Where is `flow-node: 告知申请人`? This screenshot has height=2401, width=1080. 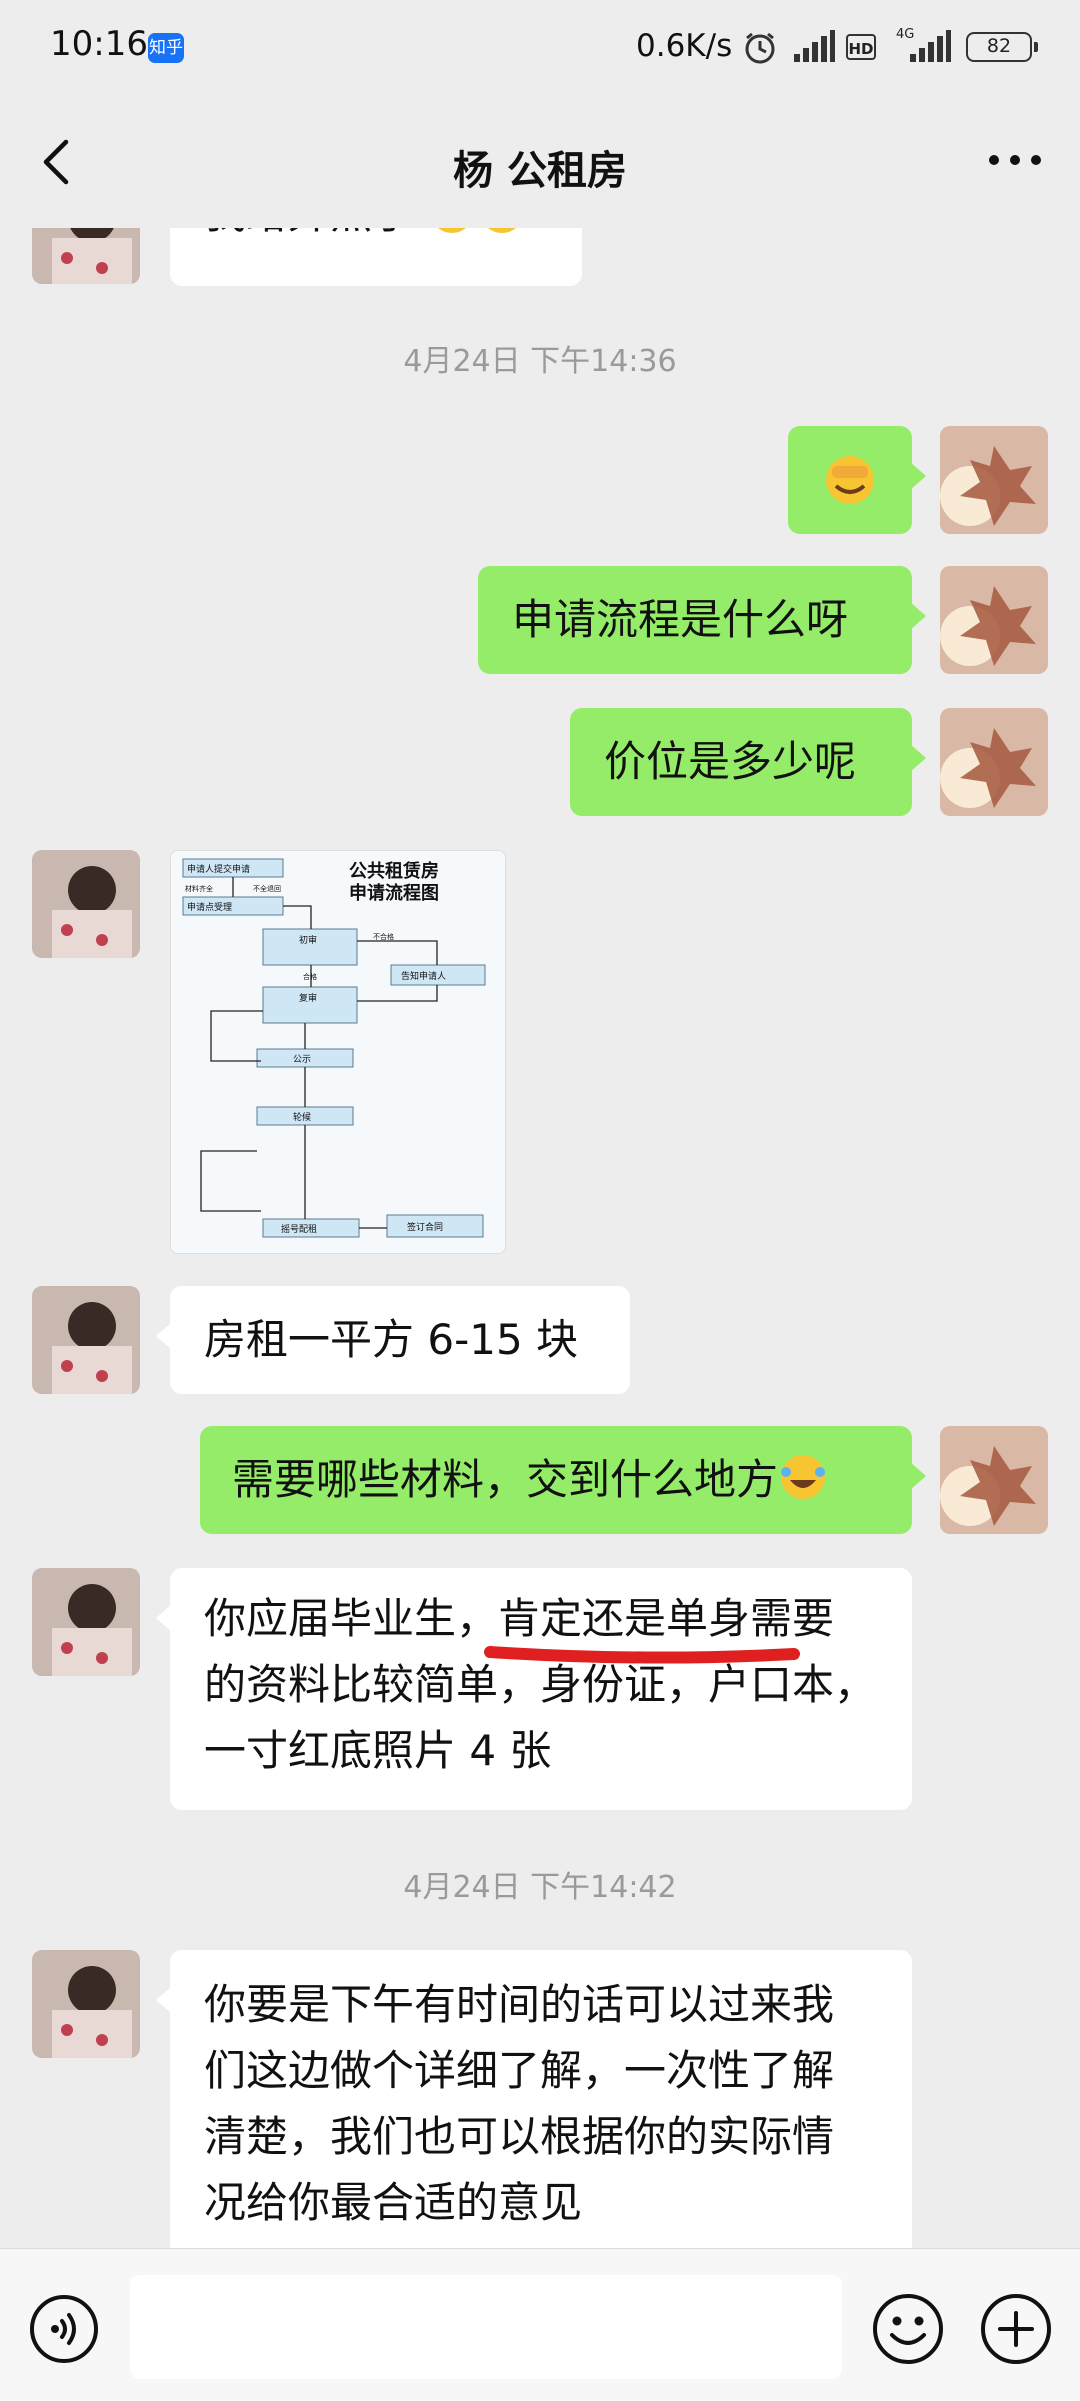
flow-node: 告知申请人 is located at coordinates (423, 976).